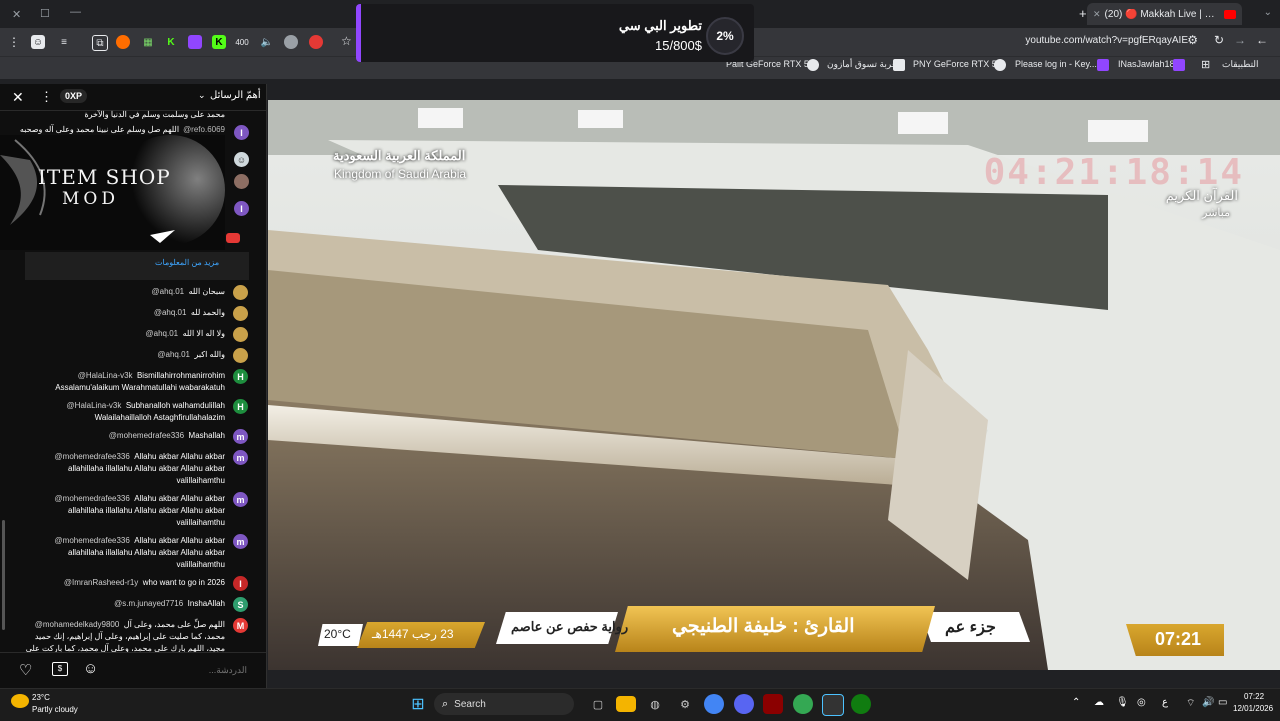 The width and height of the screenshot is (1280, 721). What do you see at coordinates (123, 42) in the screenshot?
I see `extension-orange-icon` at bounding box center [123, 42].